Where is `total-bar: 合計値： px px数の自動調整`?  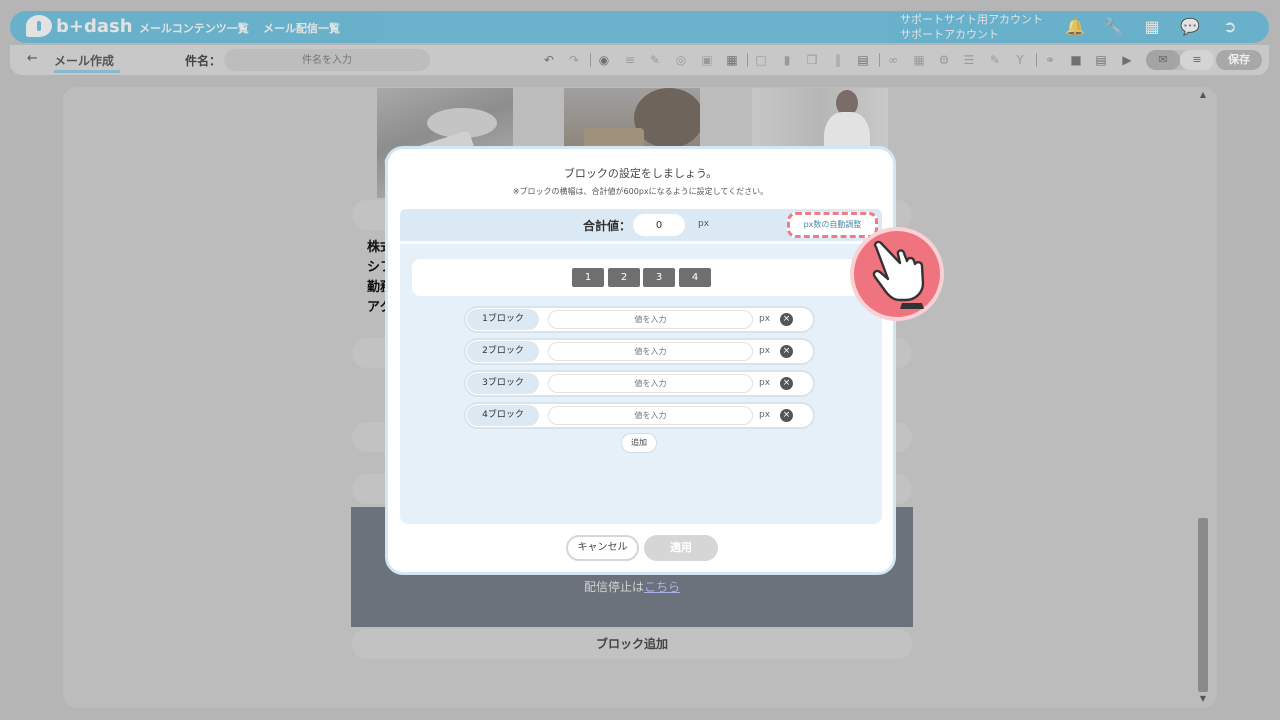
total-bar: 合計値： px px数の自動調整 is located at coordinates (641, 225).